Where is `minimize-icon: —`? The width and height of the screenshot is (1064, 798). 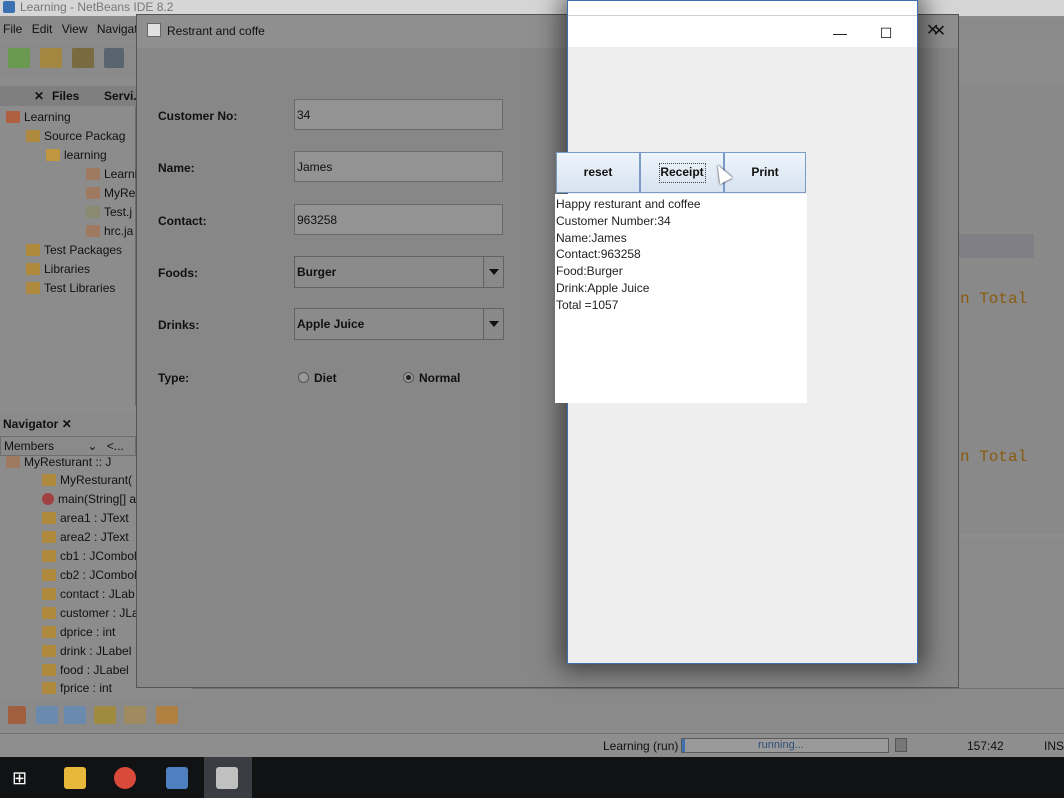 minimize-icon: — is located at coordinates (840, 33).